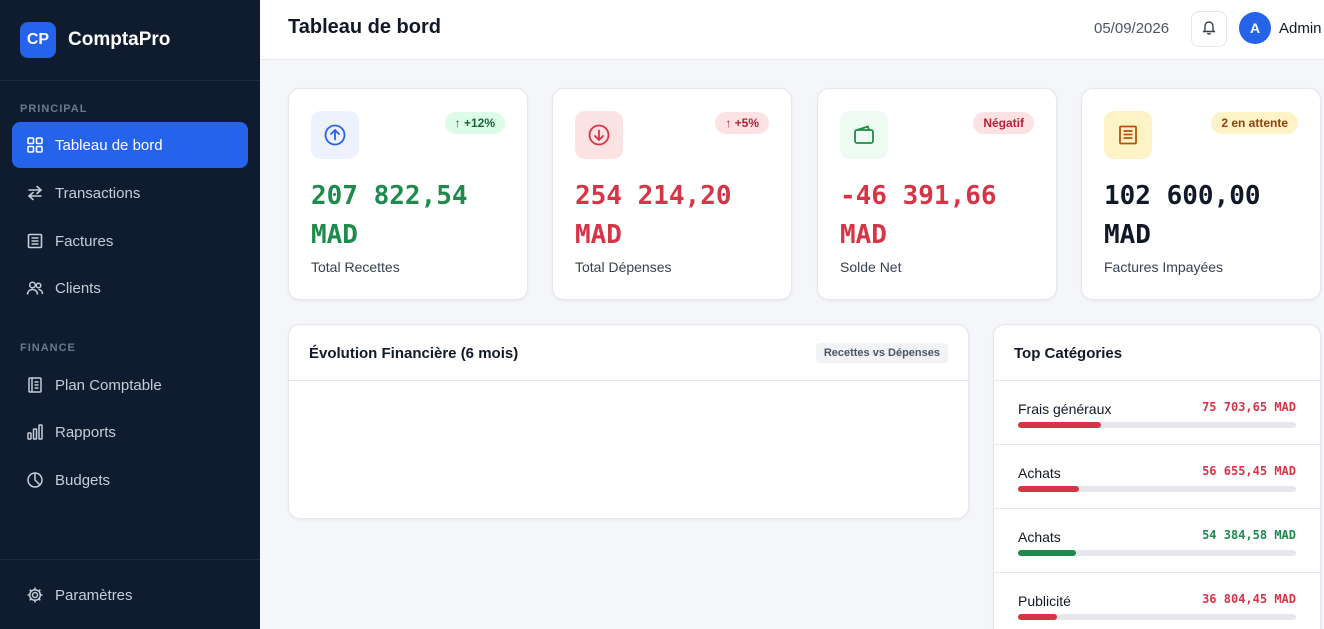 Image resolution: width=1324 pixels, height=629 pixels. I want to click on pie-chart-icon, so click(35, 480).